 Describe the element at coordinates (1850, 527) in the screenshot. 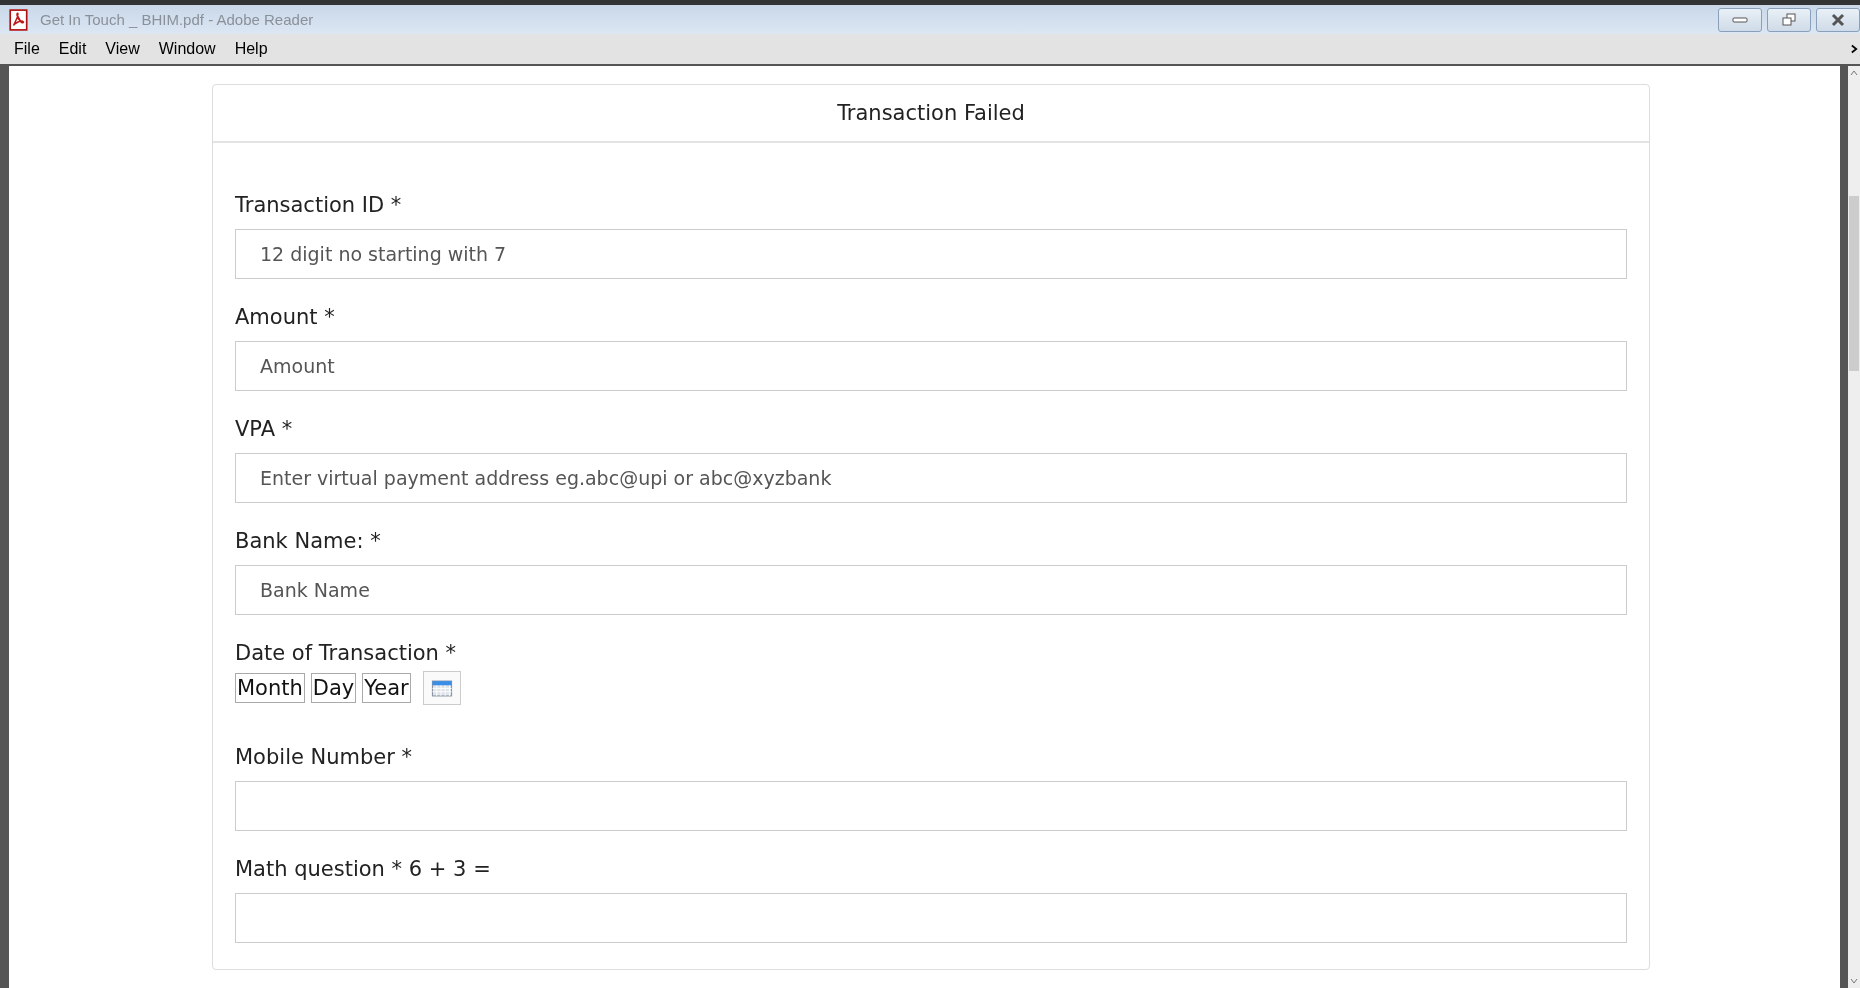

I see `scrollbar` at that location.